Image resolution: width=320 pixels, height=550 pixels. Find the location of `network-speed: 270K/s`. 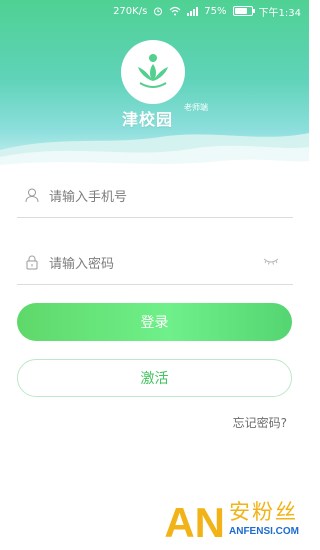

network-speed: 270K/s is located at coordinates (130, 11).